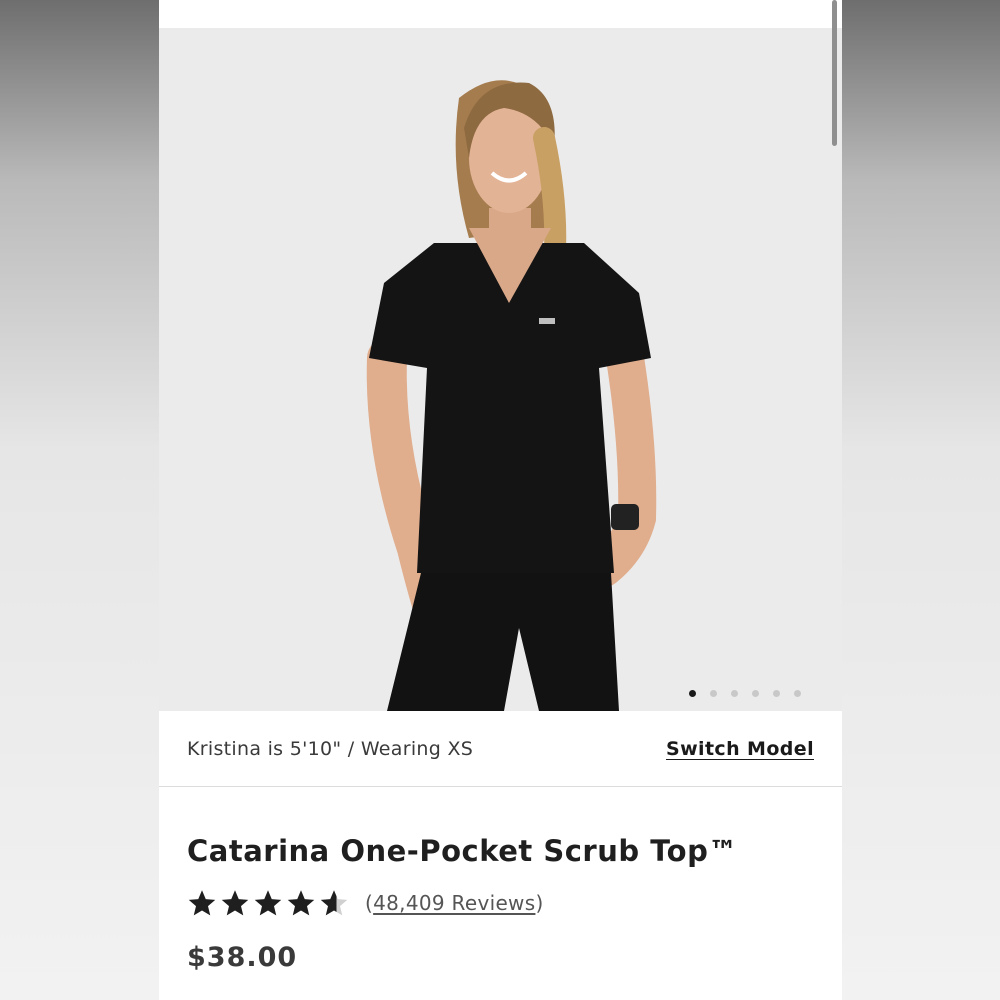 The width and height of the screenshot is (1000, 1000). Describe the element at coordinates (539, 903) in the screenshot. I see `reviews-close-paren: )` at that location.